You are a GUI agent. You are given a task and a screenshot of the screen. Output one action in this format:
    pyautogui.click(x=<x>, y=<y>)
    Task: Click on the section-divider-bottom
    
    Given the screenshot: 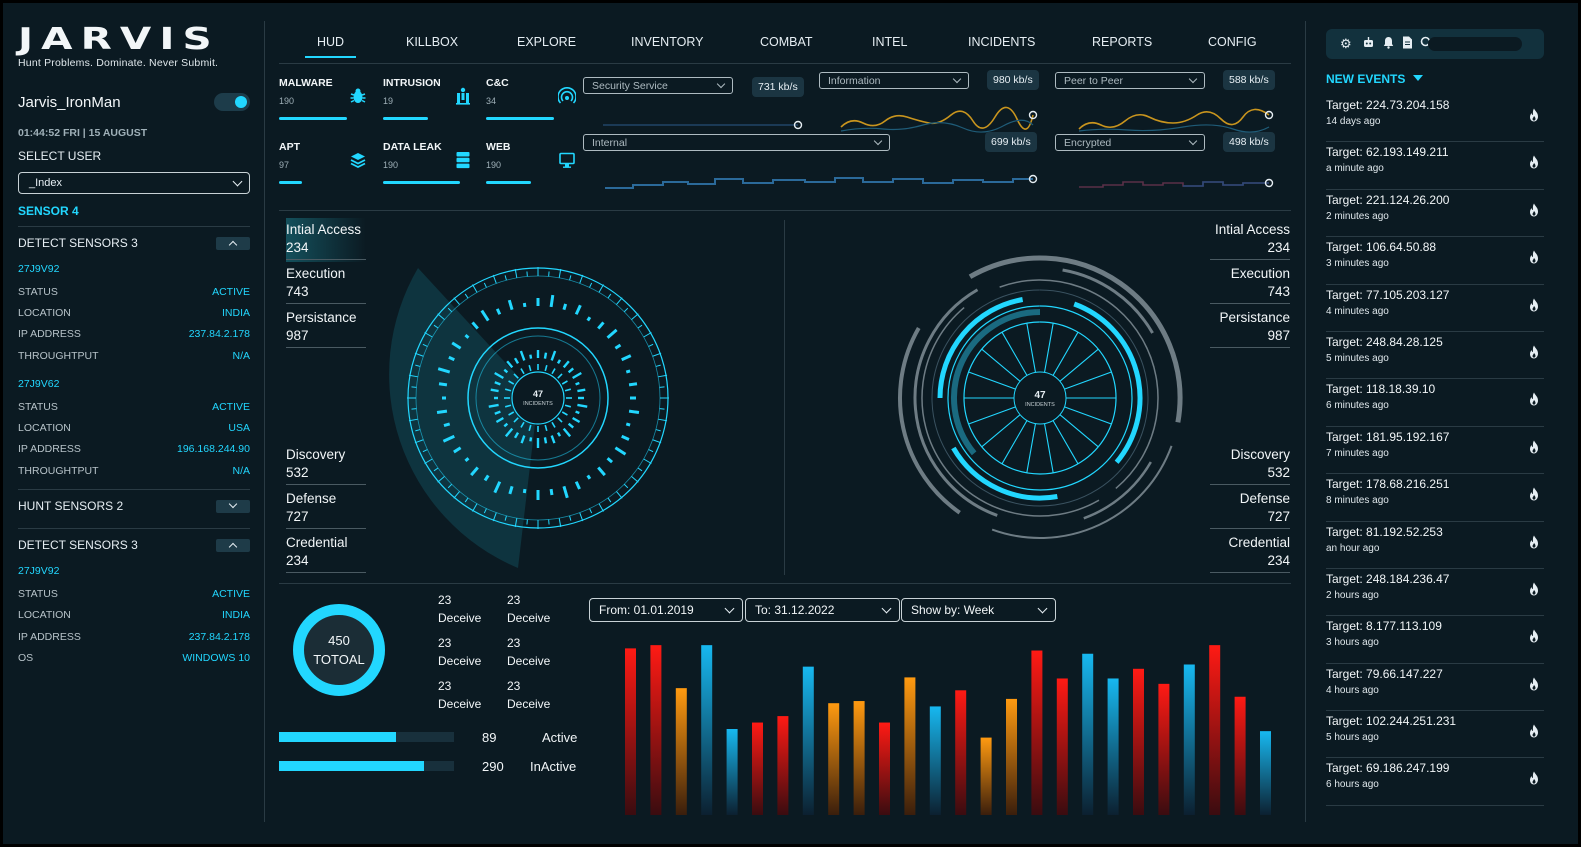 What is the action you would take?
    pyautogui.click(x=785, y=583)
    